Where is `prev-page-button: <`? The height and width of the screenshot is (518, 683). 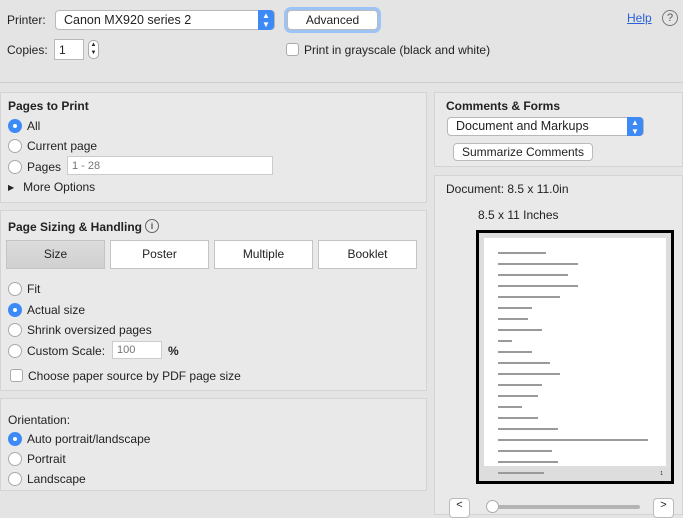 prev-page-button: < is located at coordinates (459, 508).